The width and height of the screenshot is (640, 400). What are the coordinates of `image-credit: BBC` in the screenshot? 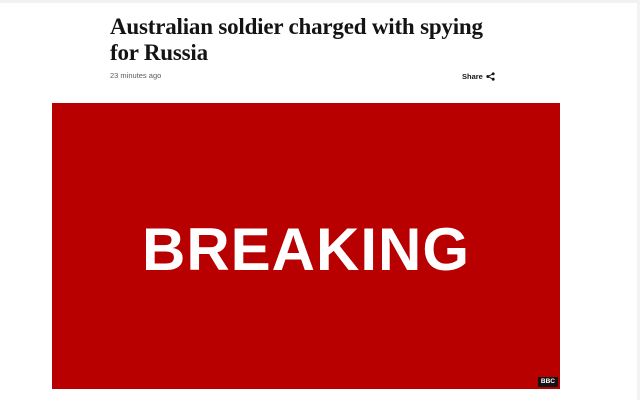 It's located at (547, 382).